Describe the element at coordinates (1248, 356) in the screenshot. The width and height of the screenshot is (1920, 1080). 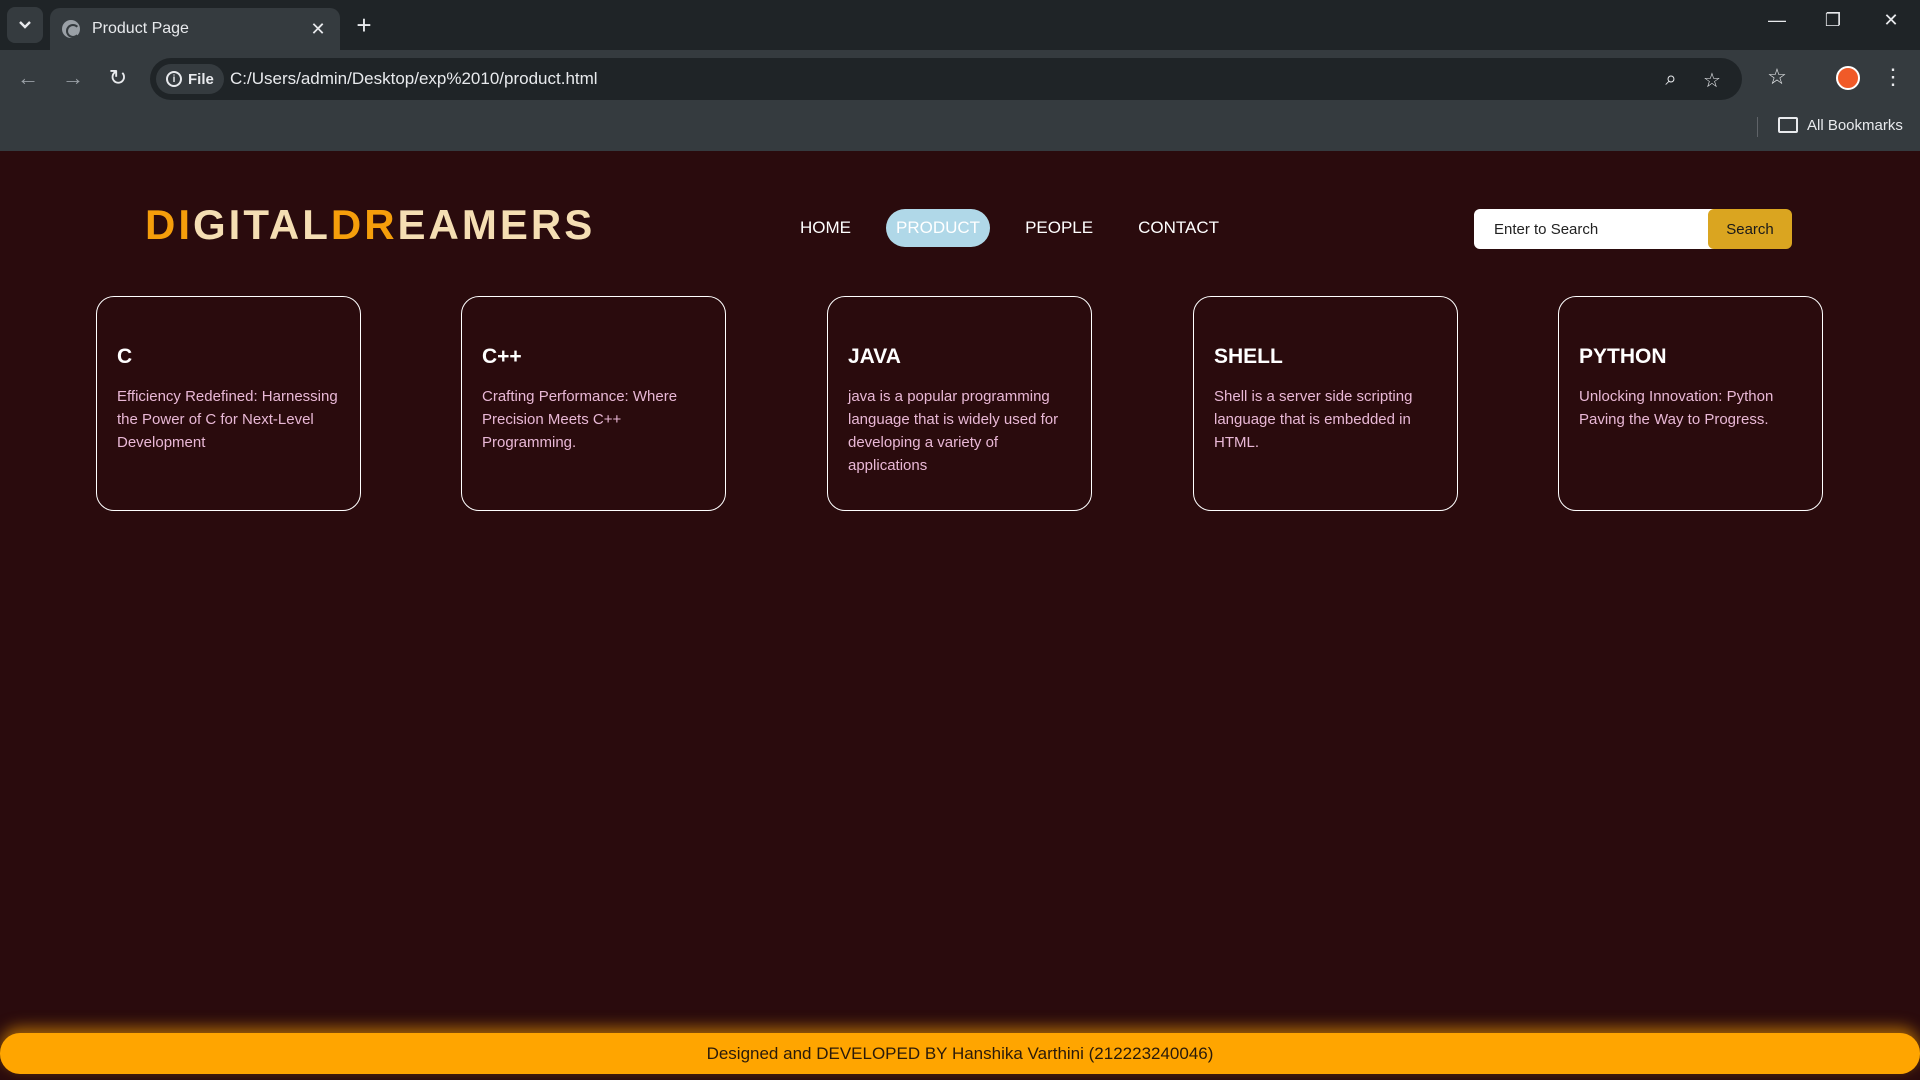
I see `card-title: SHELL` at that location.